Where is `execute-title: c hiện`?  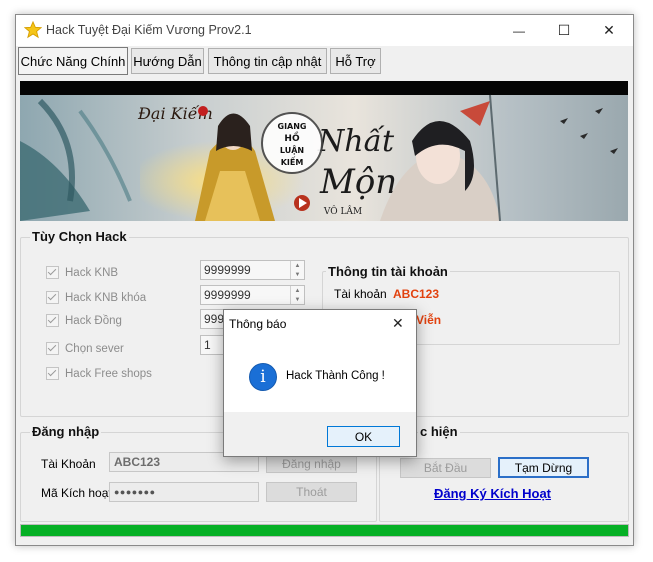
execute-title: c hiện is located at coordinates (439, 431).